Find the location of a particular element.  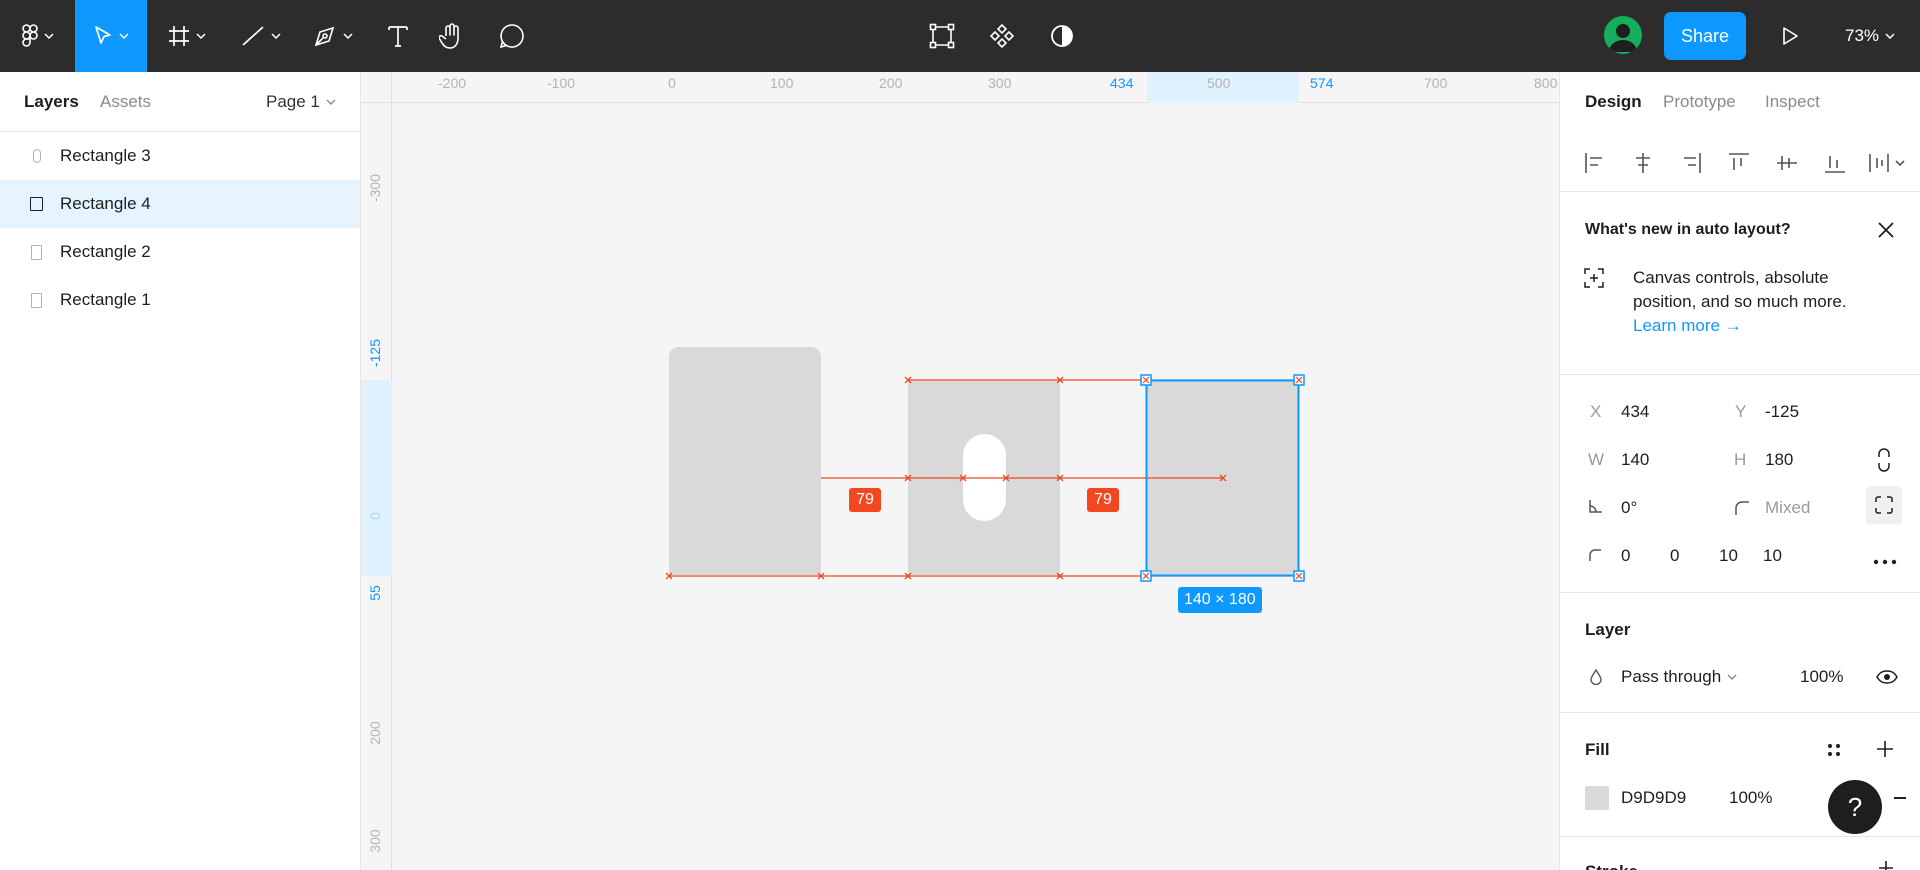

align-horizontal-center-icon is located at coordinates (1643, 165).